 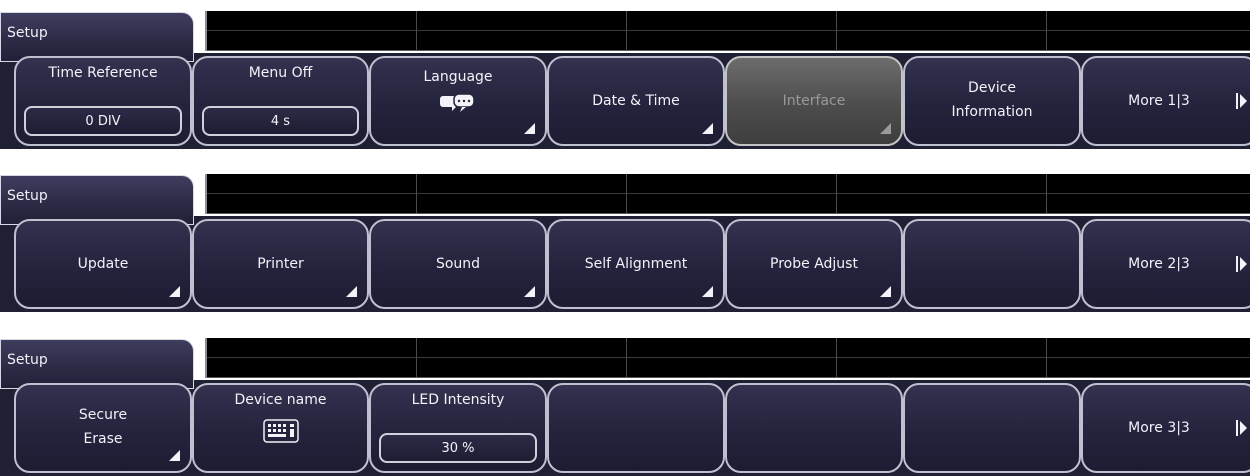 I want to click on button-label: Self Alignment, so click(x=636, y=264).